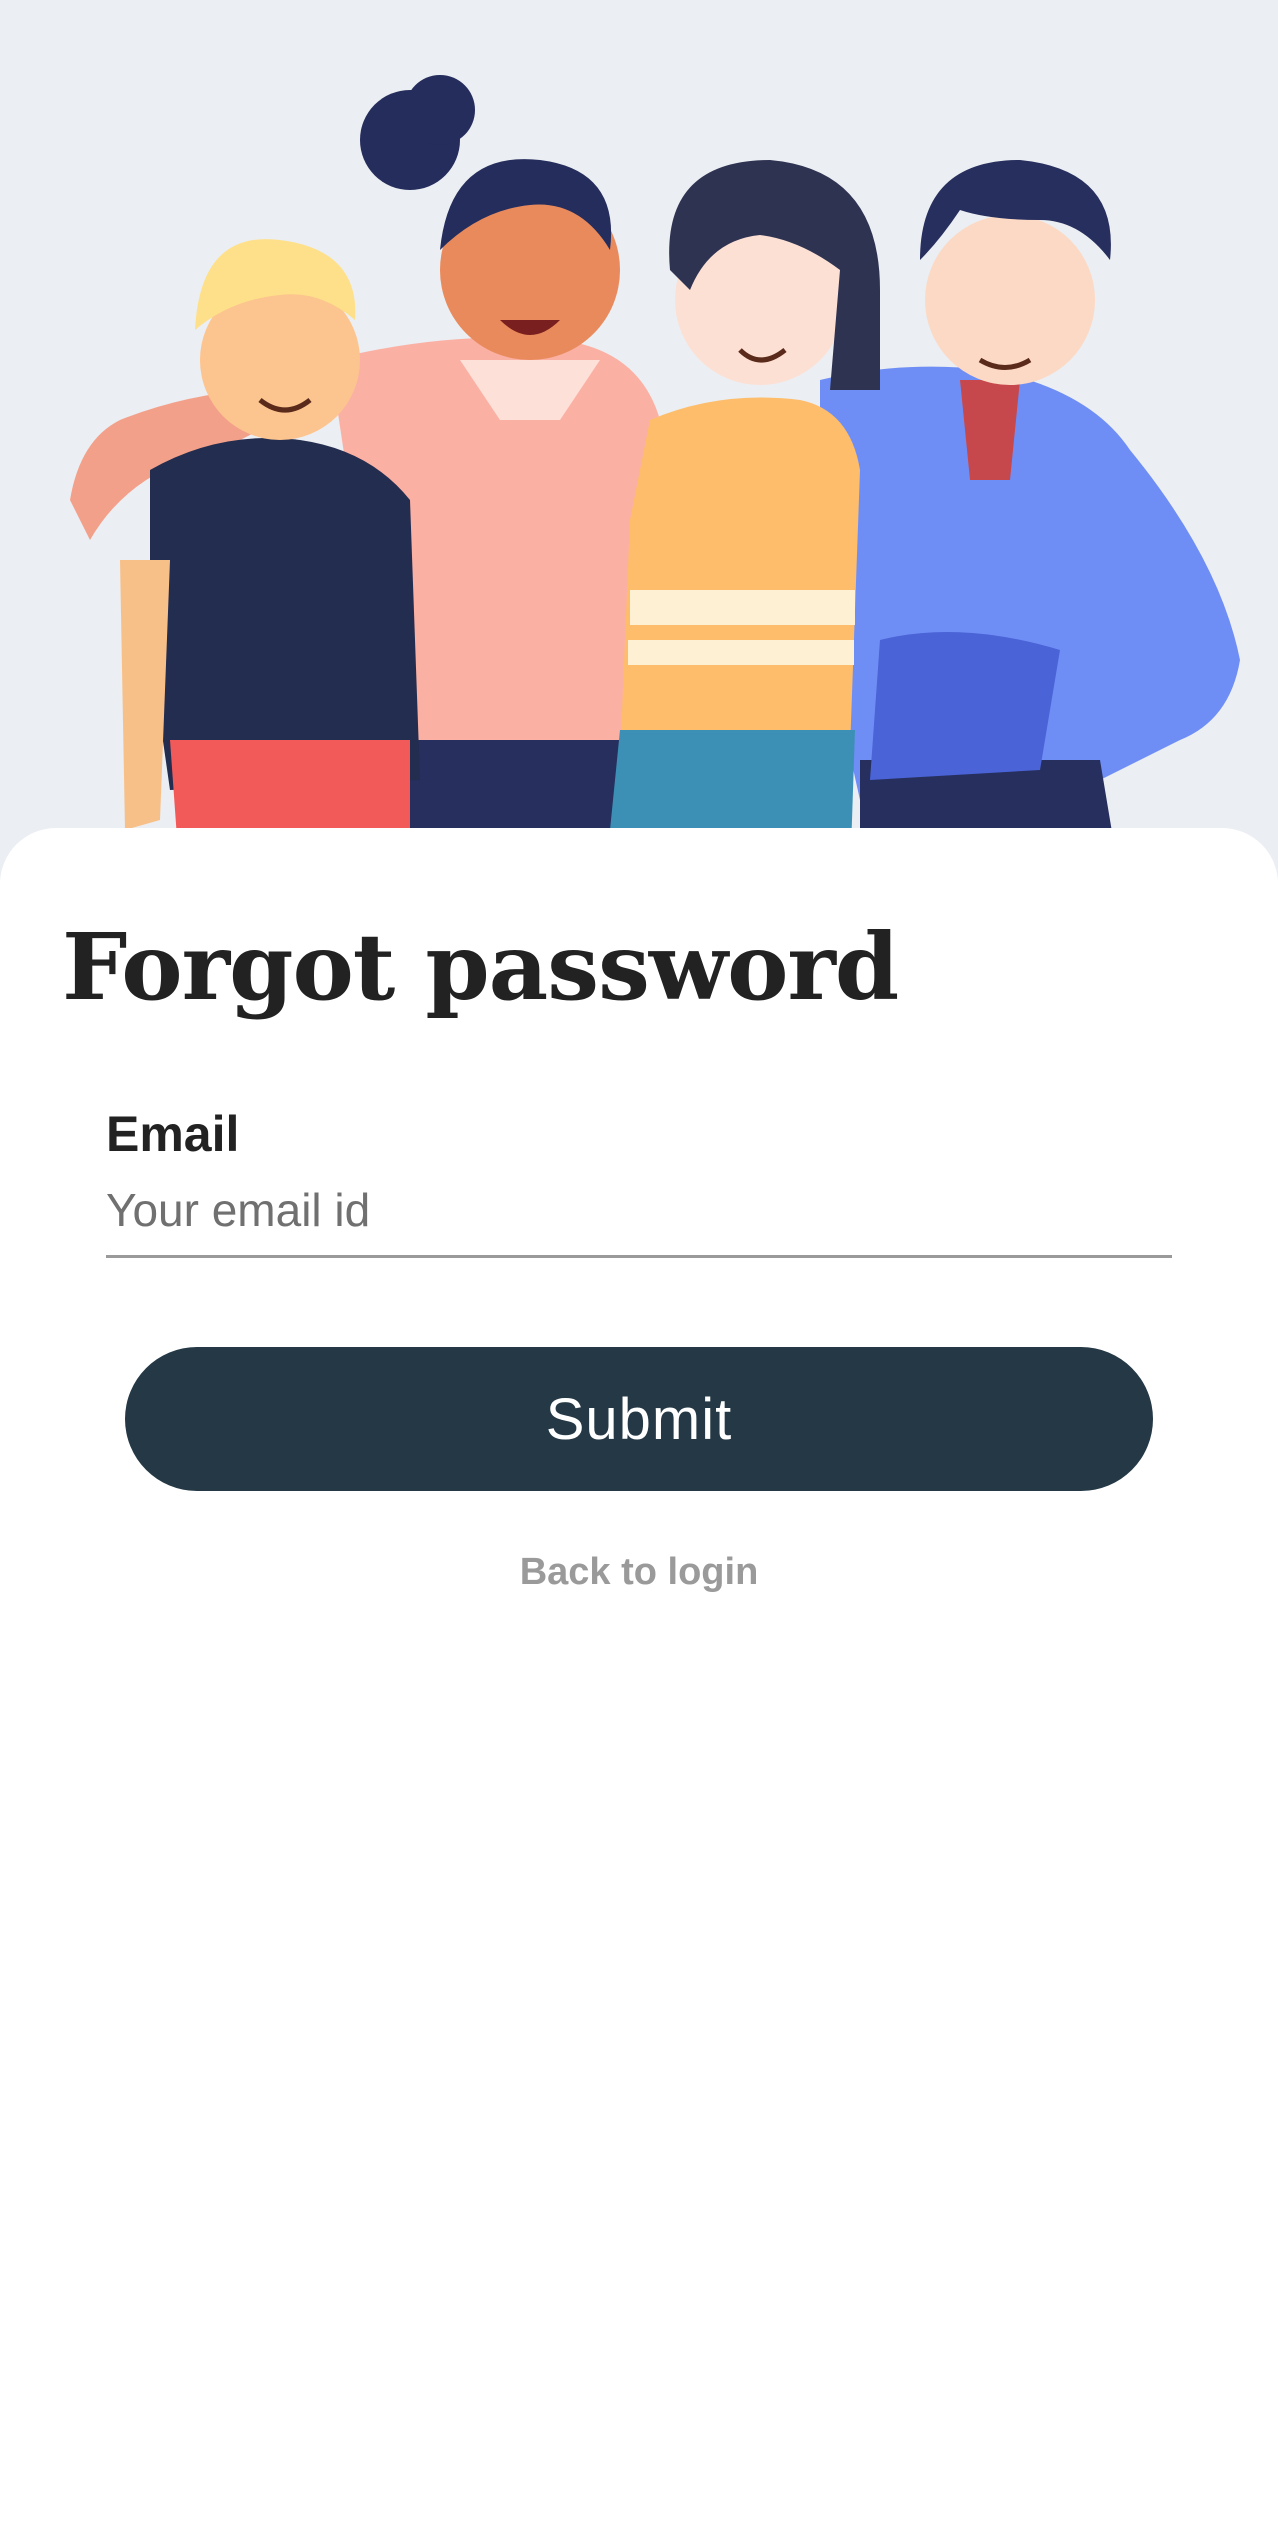 This screenshot has height=2524, width=1278. I want to click on submit-button-label: Submit, so click(639, 1419).